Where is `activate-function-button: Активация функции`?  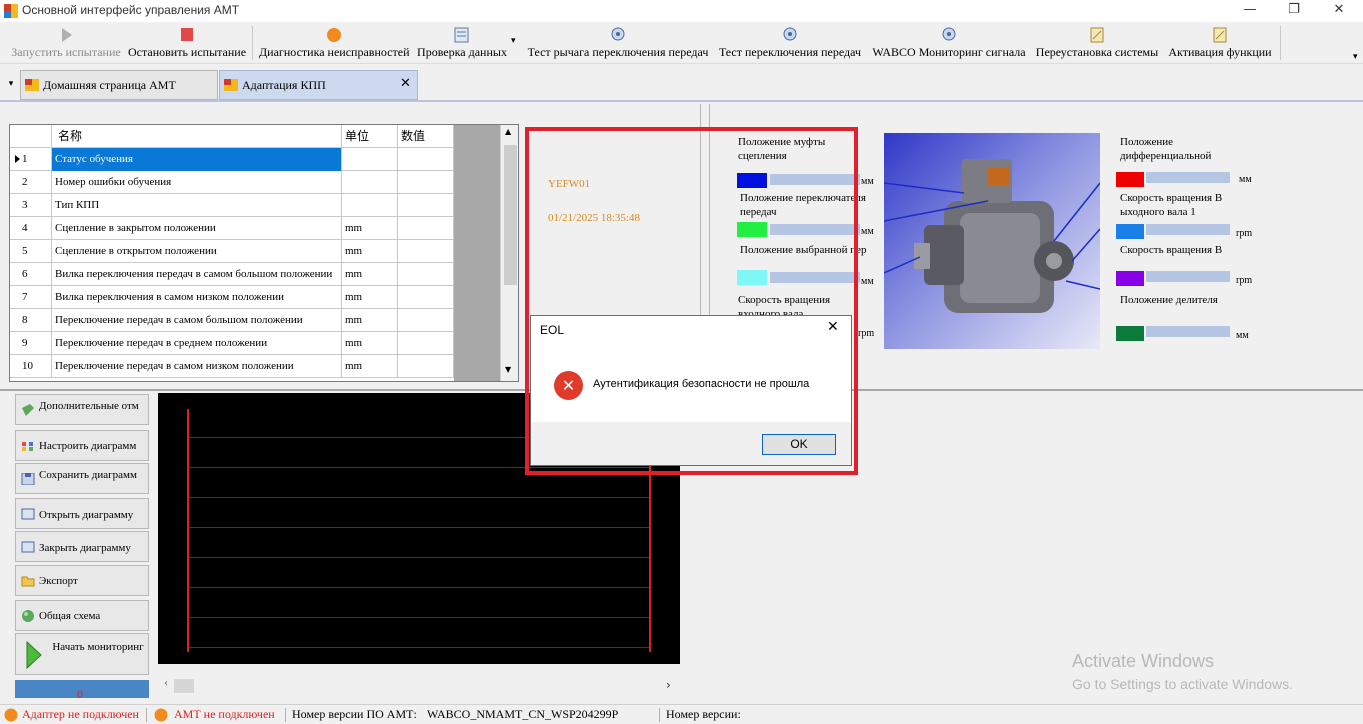
activate-function-button: Активация функции is located at coordinates (1220, 43).